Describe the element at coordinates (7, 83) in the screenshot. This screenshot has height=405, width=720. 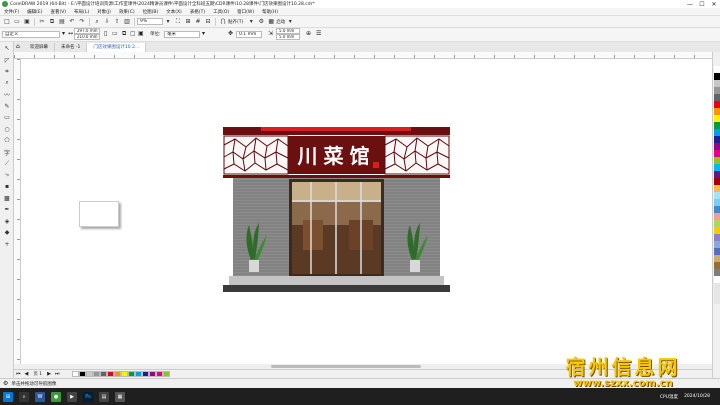
I see `zoom-tool-icon: ⌕` at that location.